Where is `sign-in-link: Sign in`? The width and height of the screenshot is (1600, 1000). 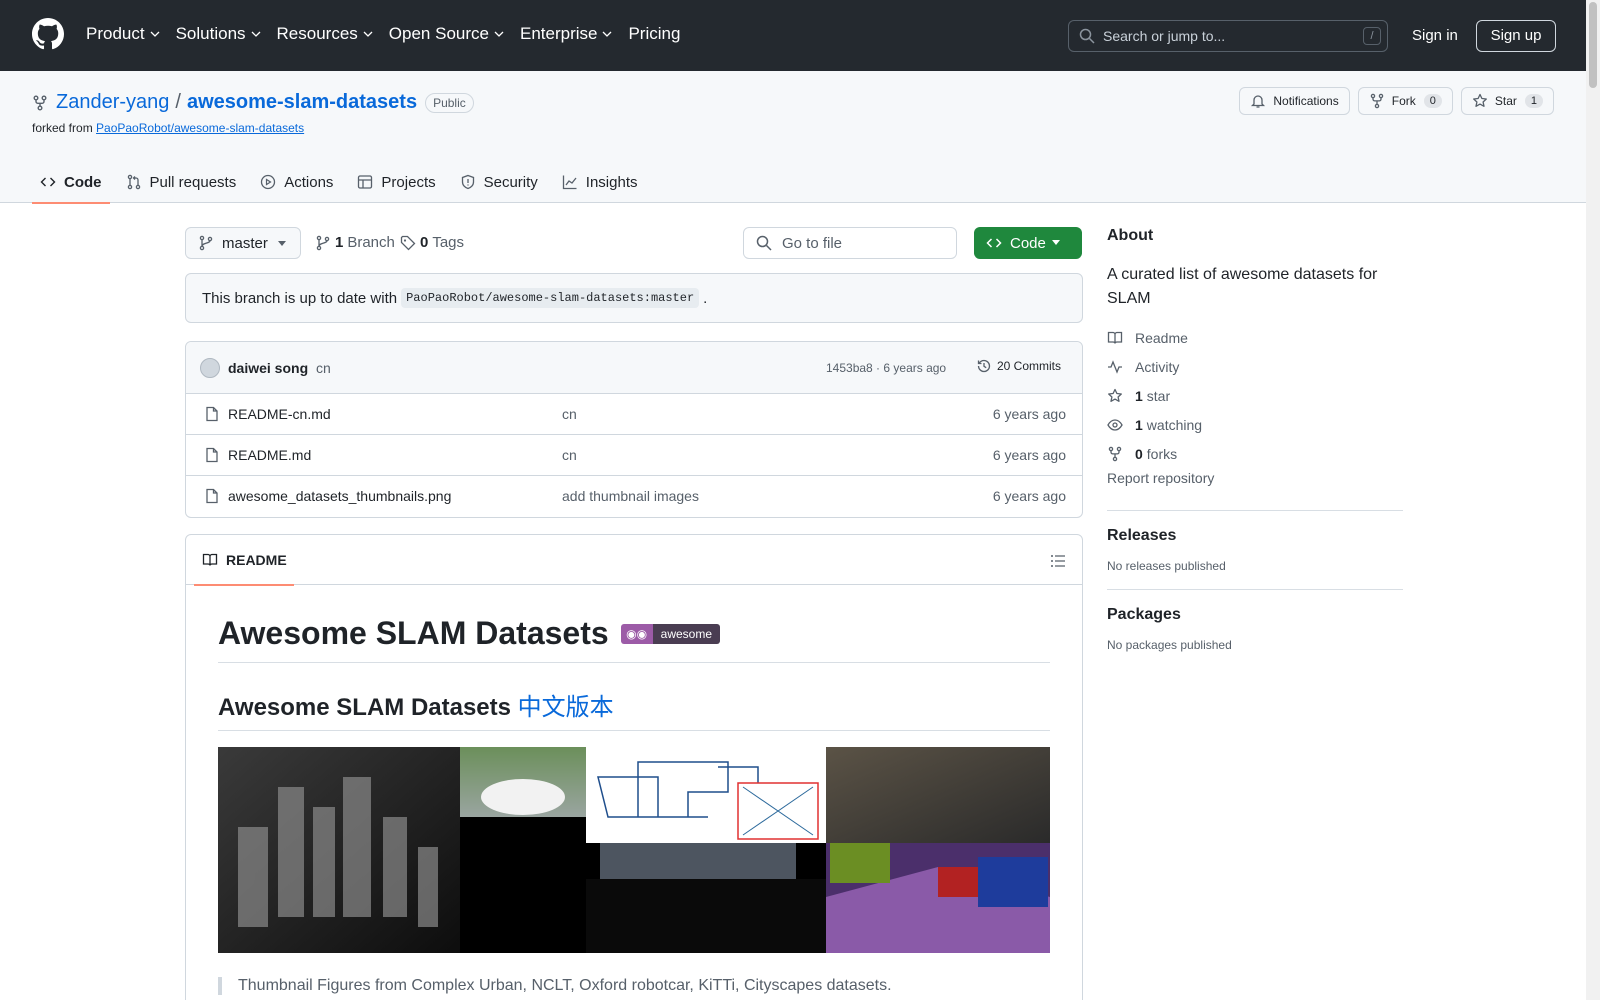
sign-in-link: Sign in is located at coordinates (1435, 35).